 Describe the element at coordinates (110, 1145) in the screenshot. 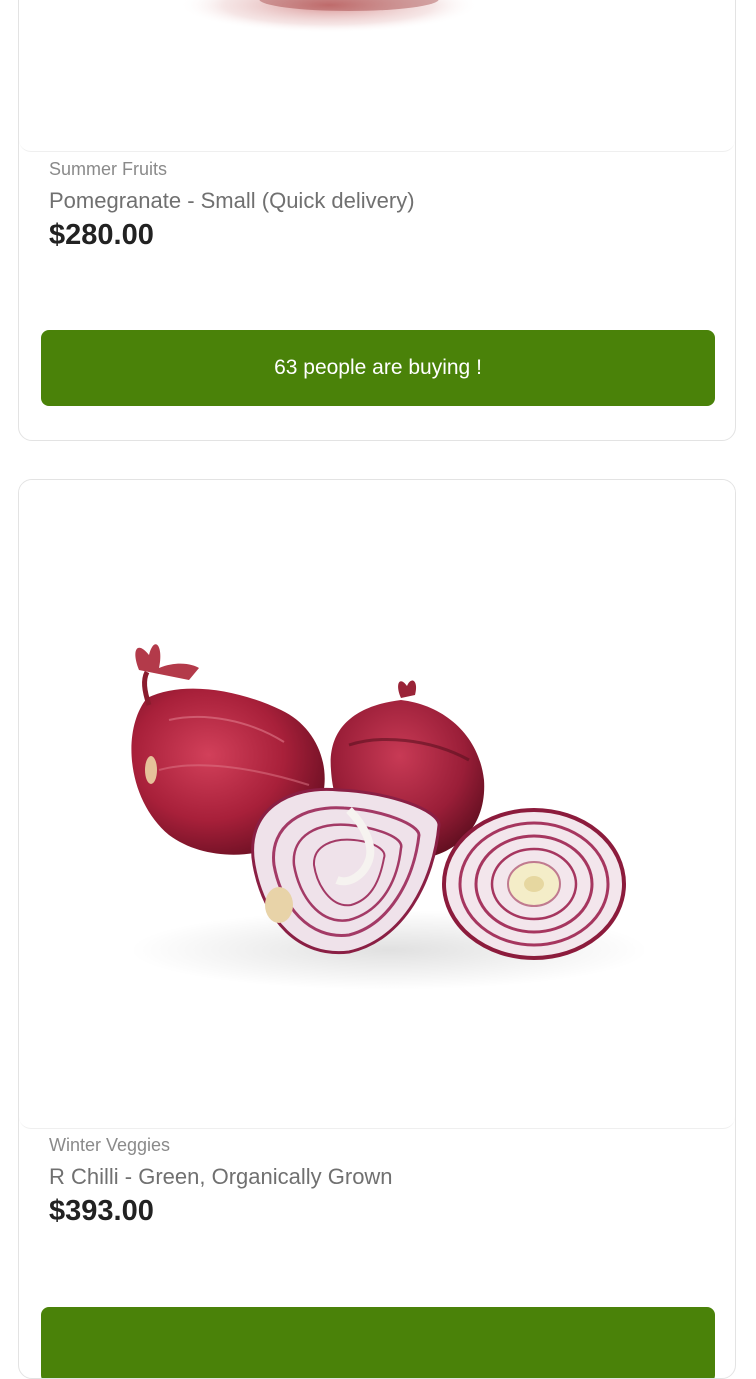

I see `product-category: Winter Veggies` at that location.